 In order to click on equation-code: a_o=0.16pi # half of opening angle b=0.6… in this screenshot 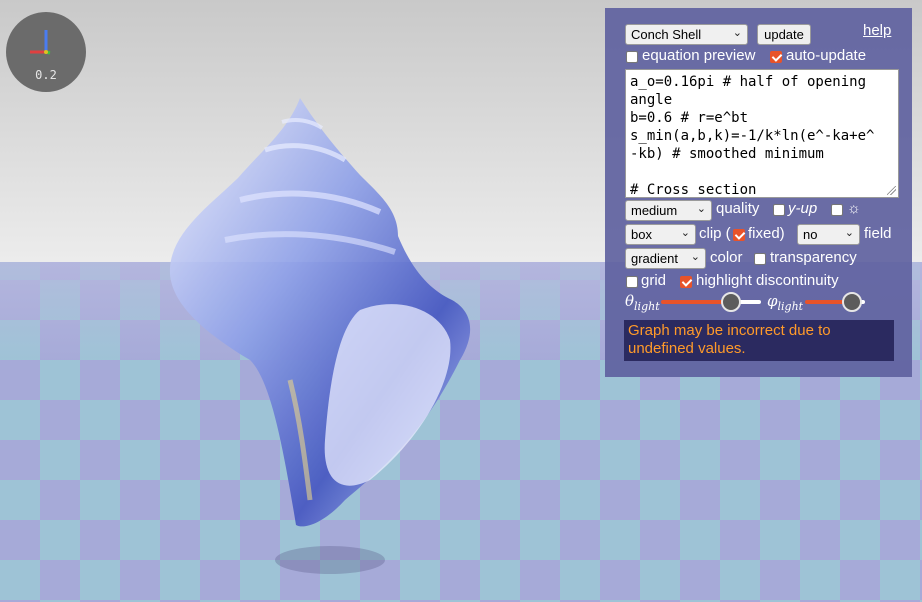, I will do `click(752, 136)`.